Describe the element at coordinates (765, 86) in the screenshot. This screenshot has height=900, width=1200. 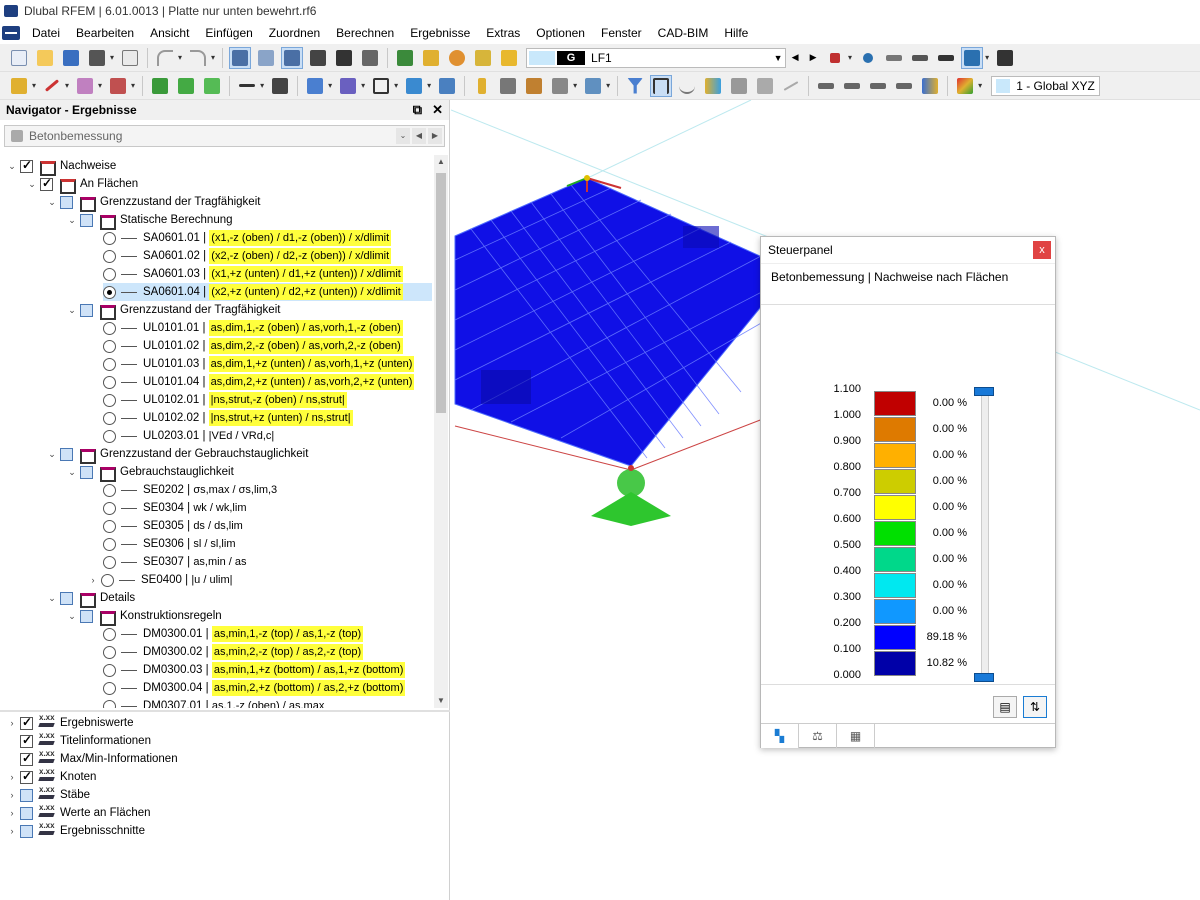
I see `section-icon` at that location.